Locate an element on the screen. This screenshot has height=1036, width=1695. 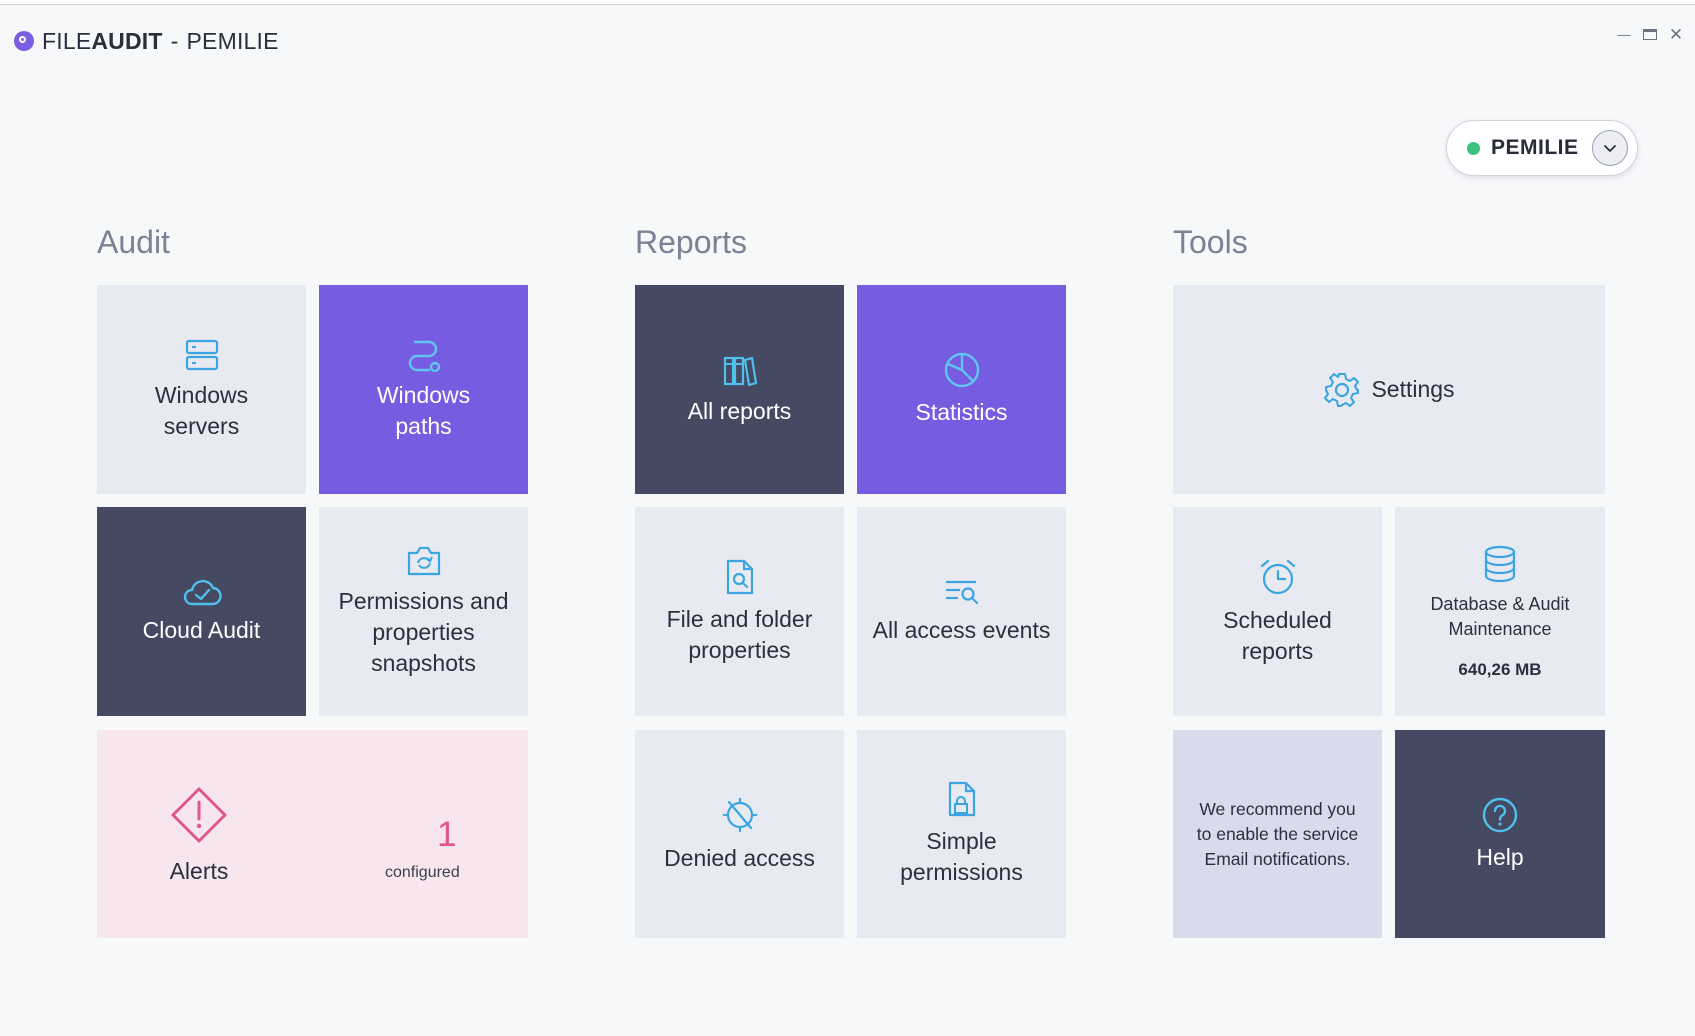
section-title-tools: Tools is located at coordinates (1210, 242).